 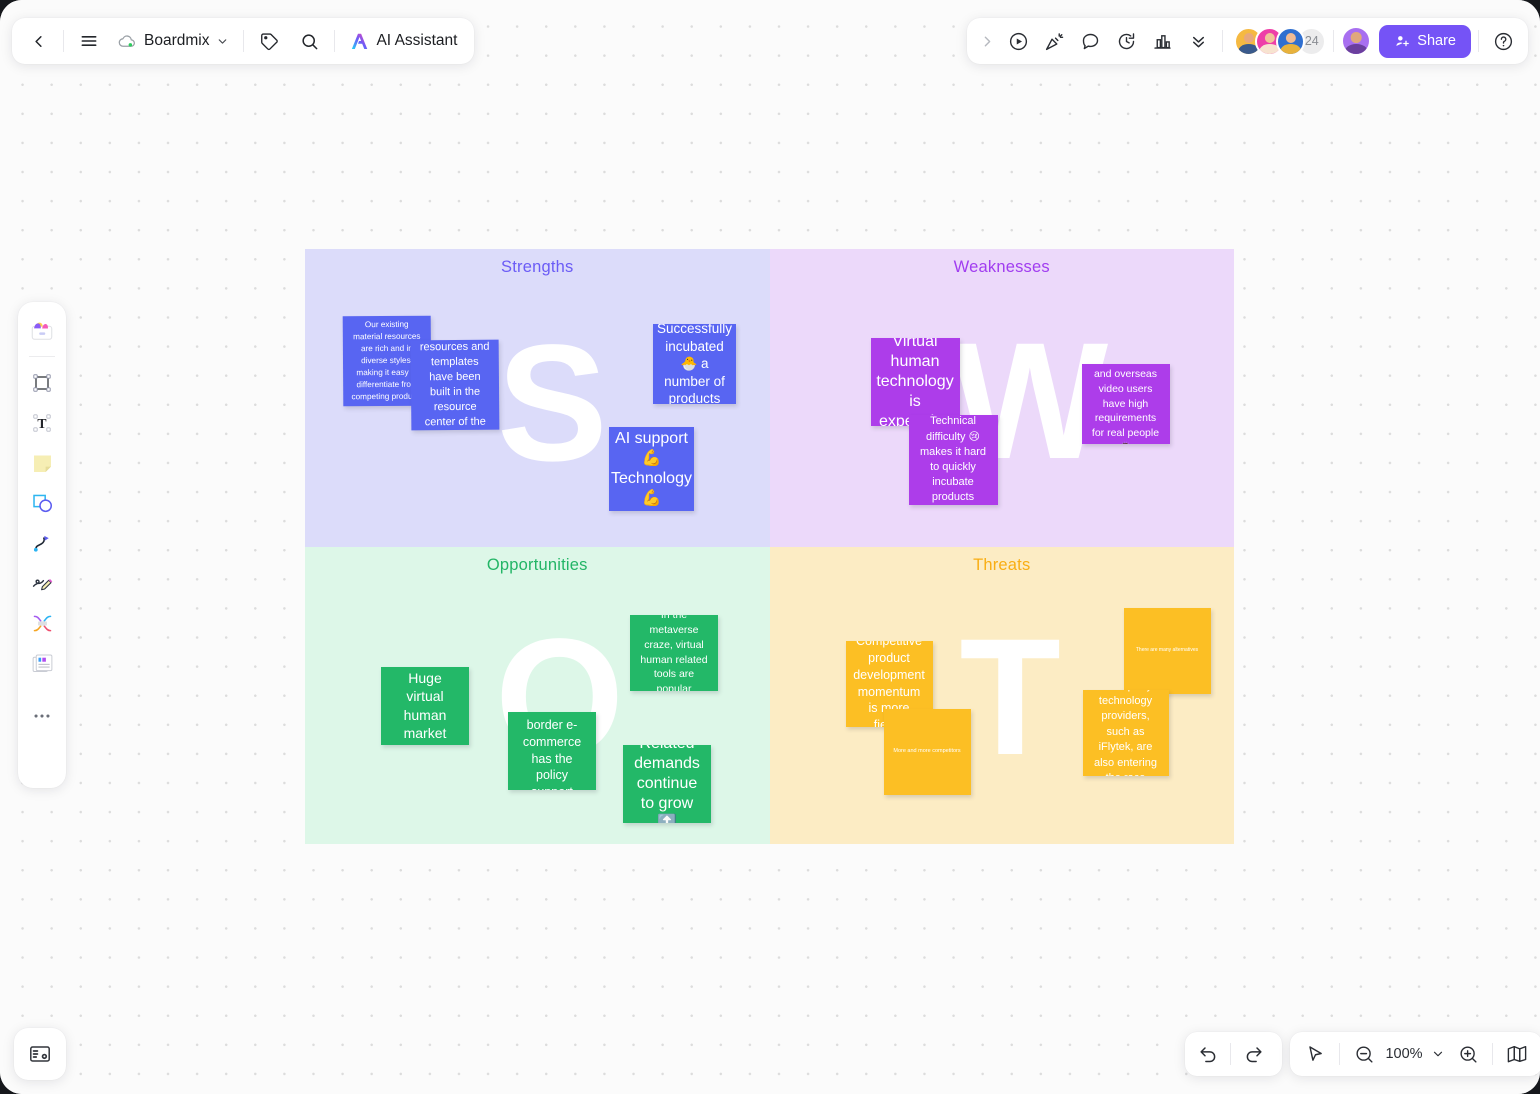 I want to click on tag-button, so click(x=269, y=41).